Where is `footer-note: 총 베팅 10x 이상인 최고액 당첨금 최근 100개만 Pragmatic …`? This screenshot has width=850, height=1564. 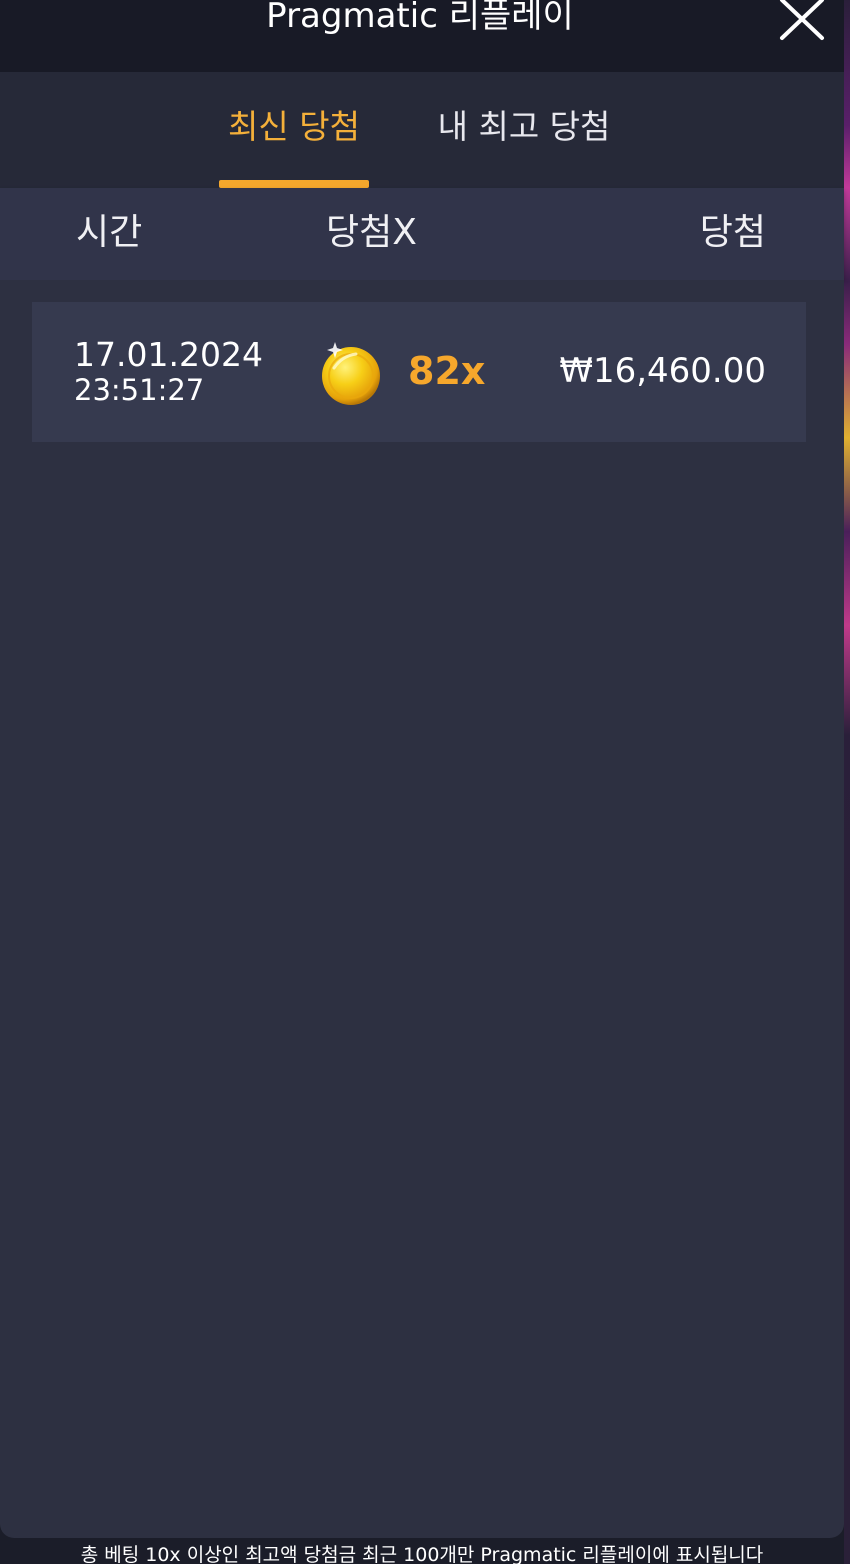 footer-note: 총 베팅 10x 이상인 최고액 당첨금 최근 100개만 Pragmatic … is located at coordinates (422, 1554).